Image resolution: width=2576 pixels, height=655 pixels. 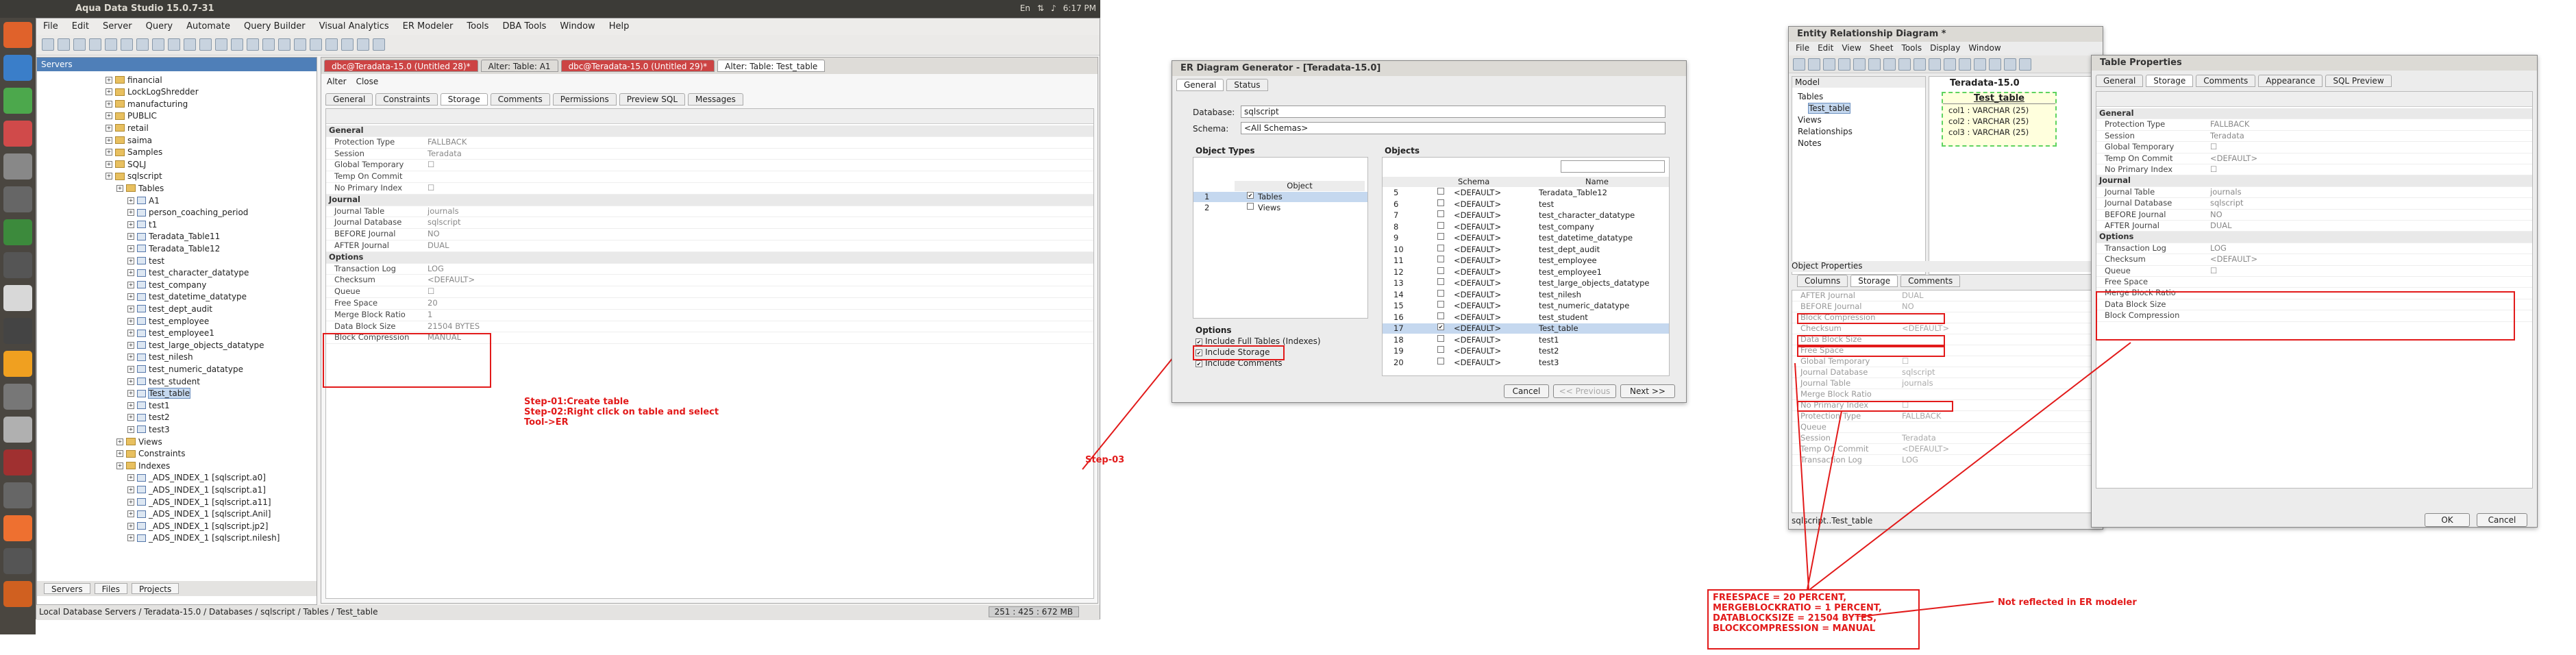 What do you see at coordinates (709, 177) in the screenshot?
I see `property-row: Temp On Commit` at bounding box center [709, 177].